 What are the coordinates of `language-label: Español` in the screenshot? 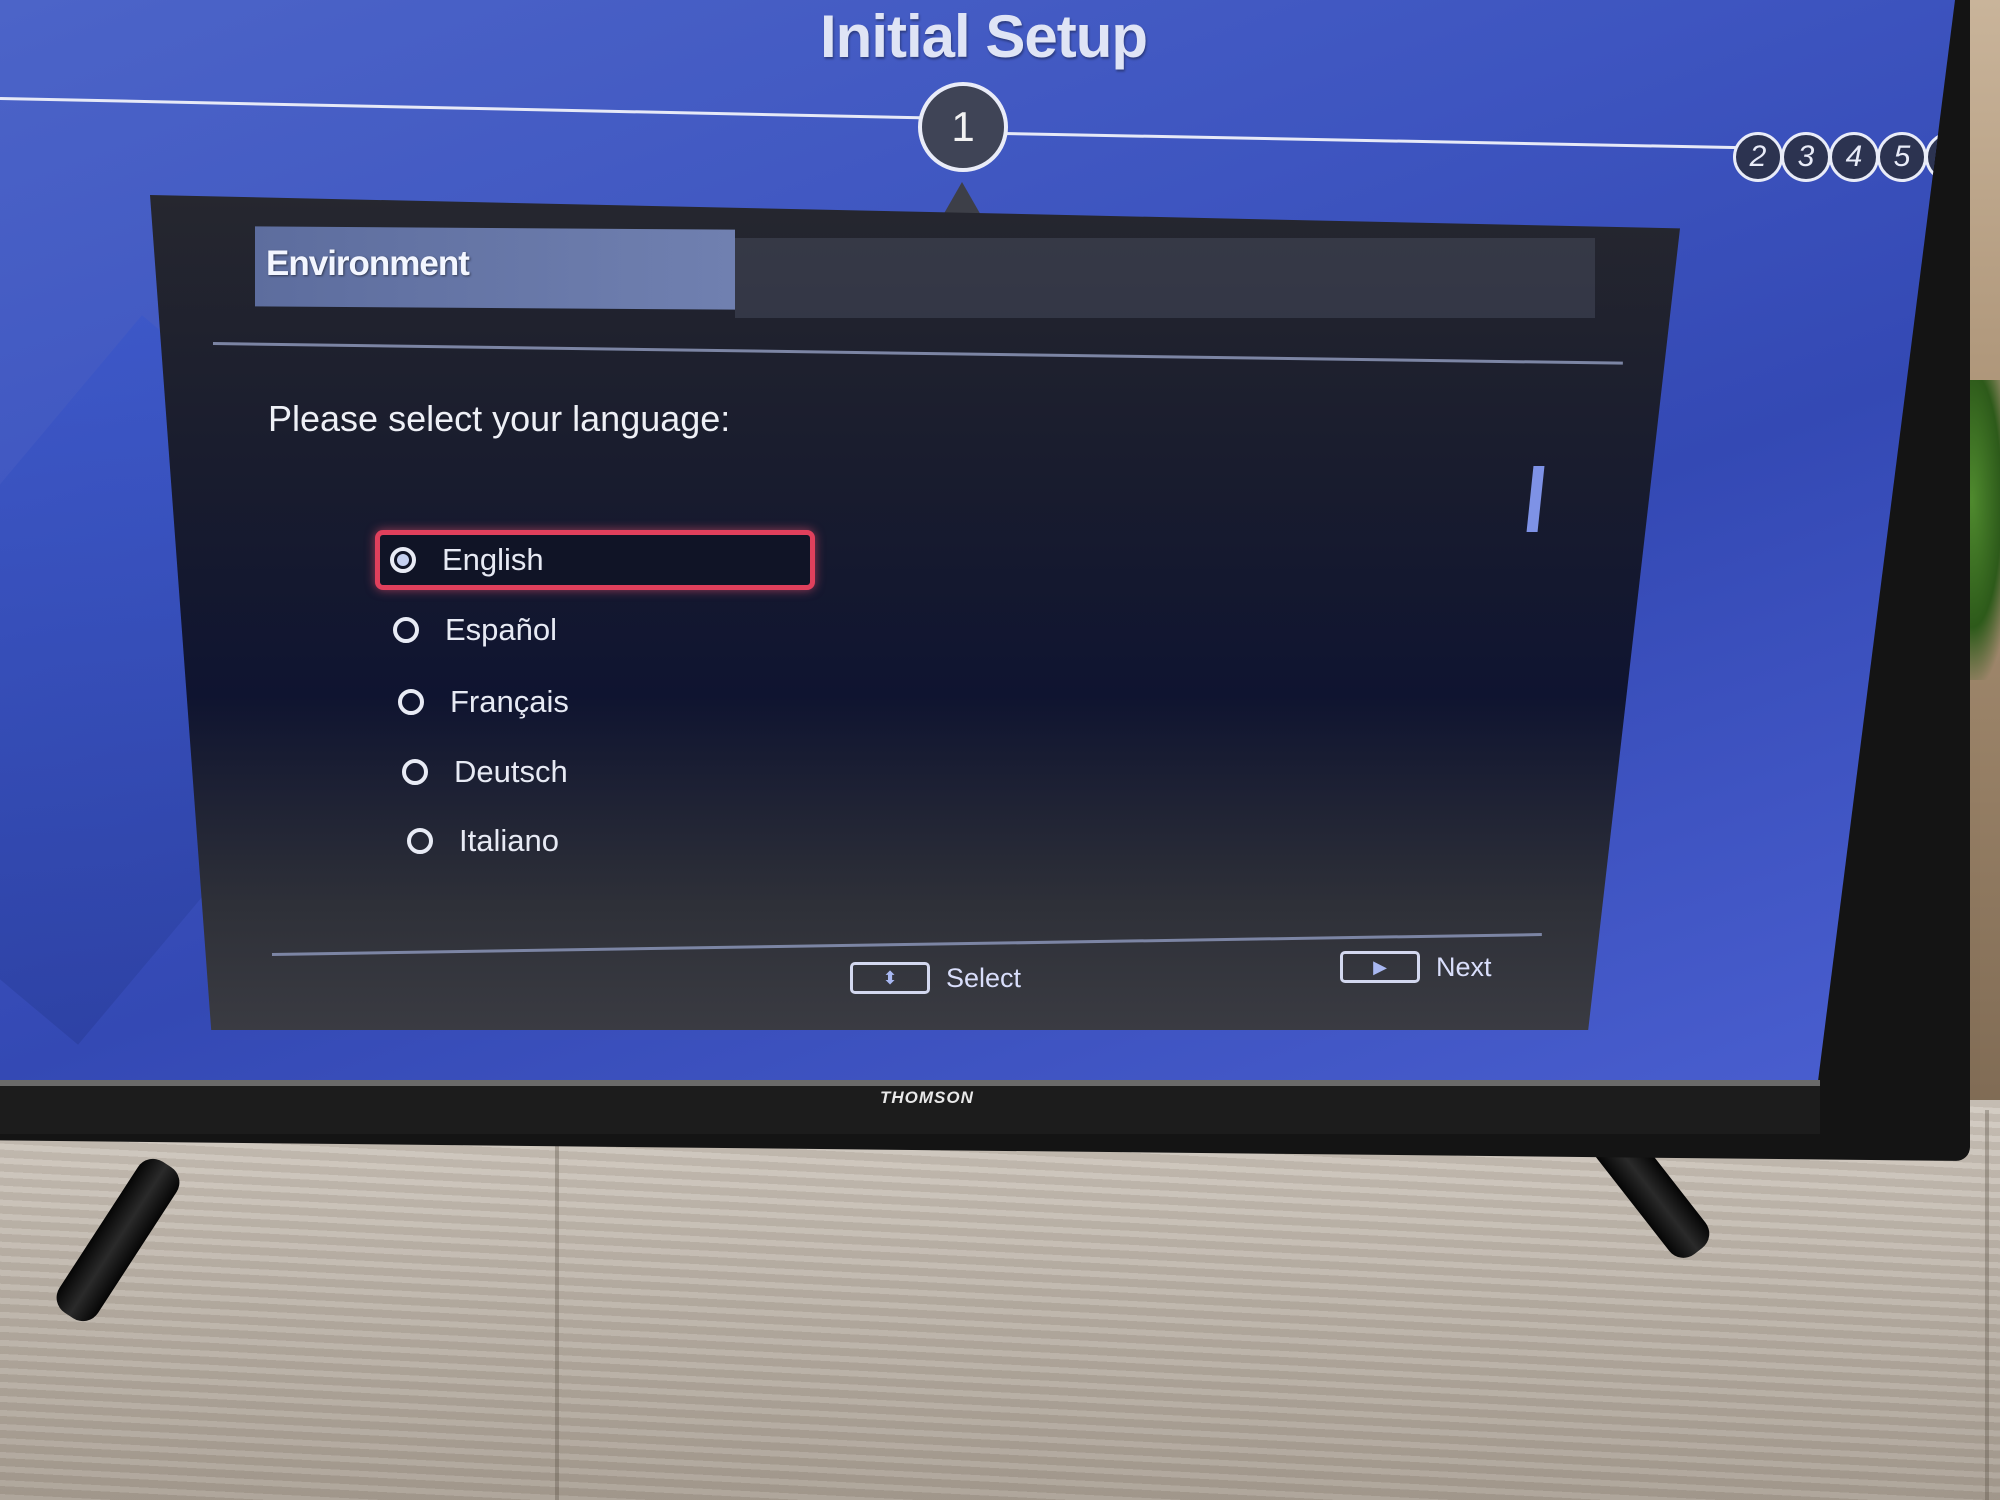 It's located at (501, 629).